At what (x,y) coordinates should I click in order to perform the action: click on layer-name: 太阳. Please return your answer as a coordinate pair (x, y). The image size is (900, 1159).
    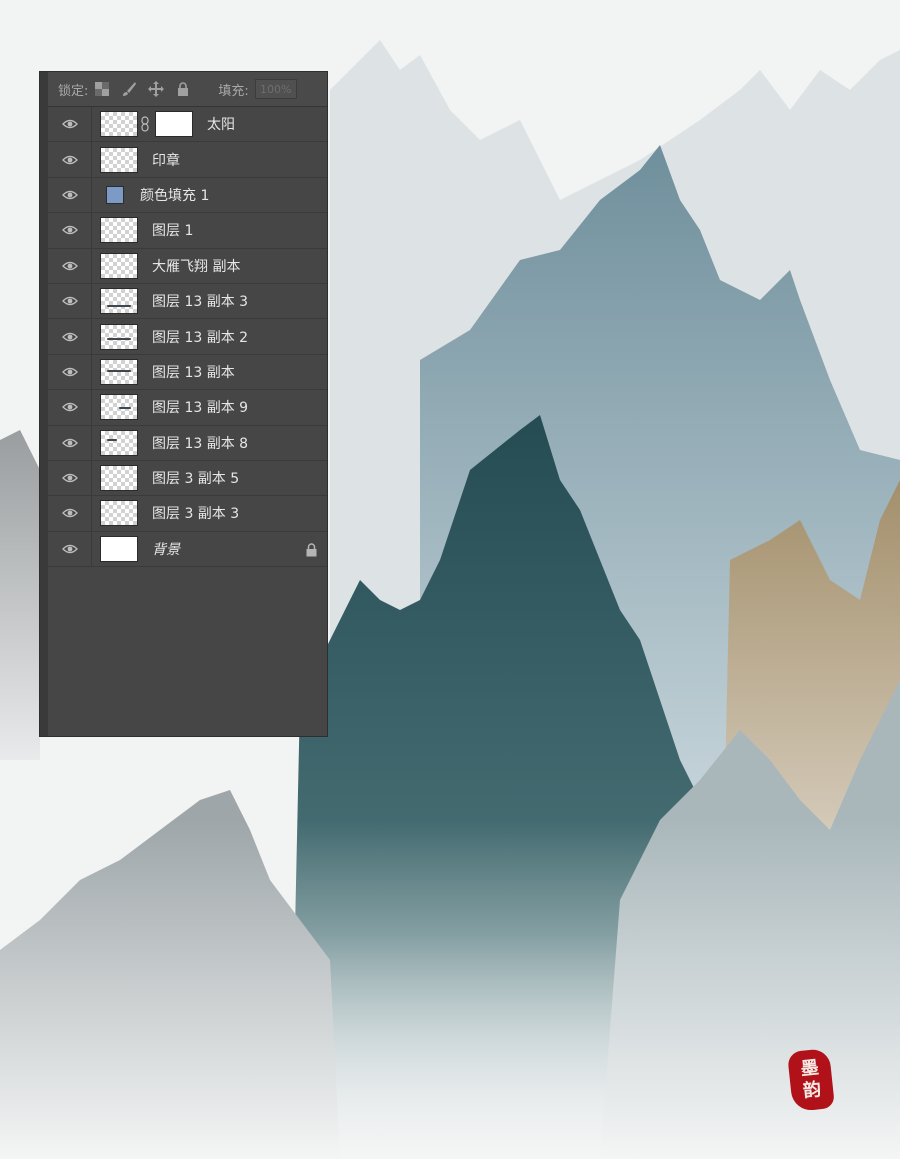
    Looking at the image, I should click on (221, 124).